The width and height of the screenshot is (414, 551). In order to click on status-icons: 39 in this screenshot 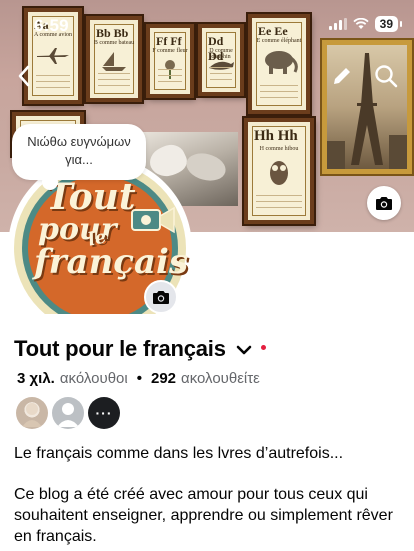, I will do `click(365, 24)`.